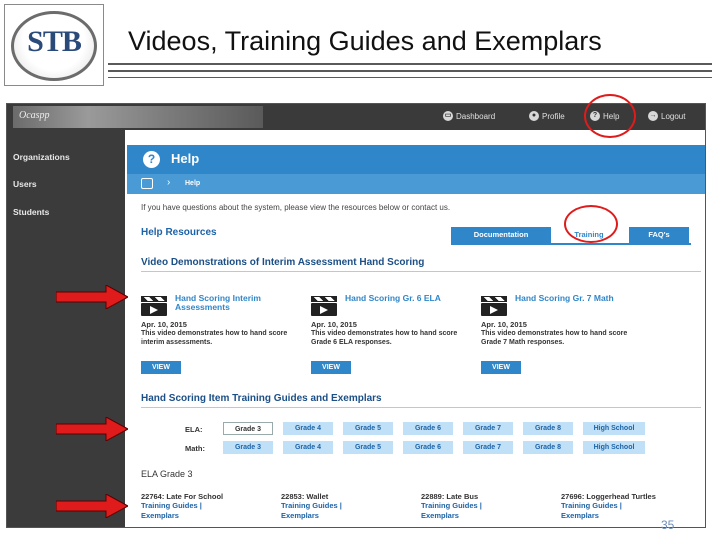 This screenshot has height=540, width=720. What do you see at coordinates (305, 496) in the screenshot?
I see `item-title: 22853: Wallet` at bounding box center [305, 496].